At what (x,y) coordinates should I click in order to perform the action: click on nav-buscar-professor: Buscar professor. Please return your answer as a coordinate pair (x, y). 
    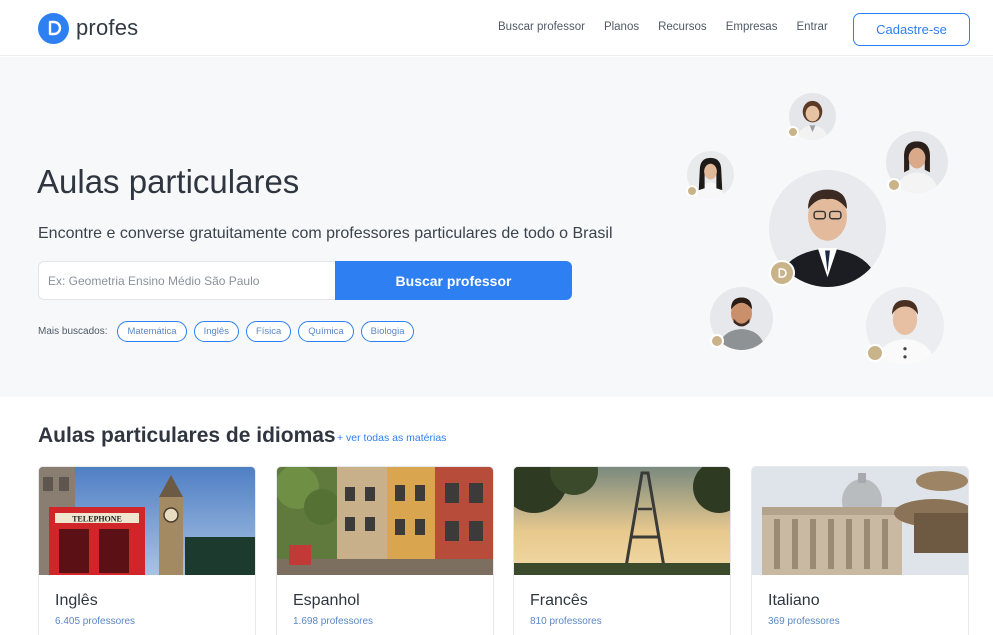
    Looking at the image, I should click on (541, 27).